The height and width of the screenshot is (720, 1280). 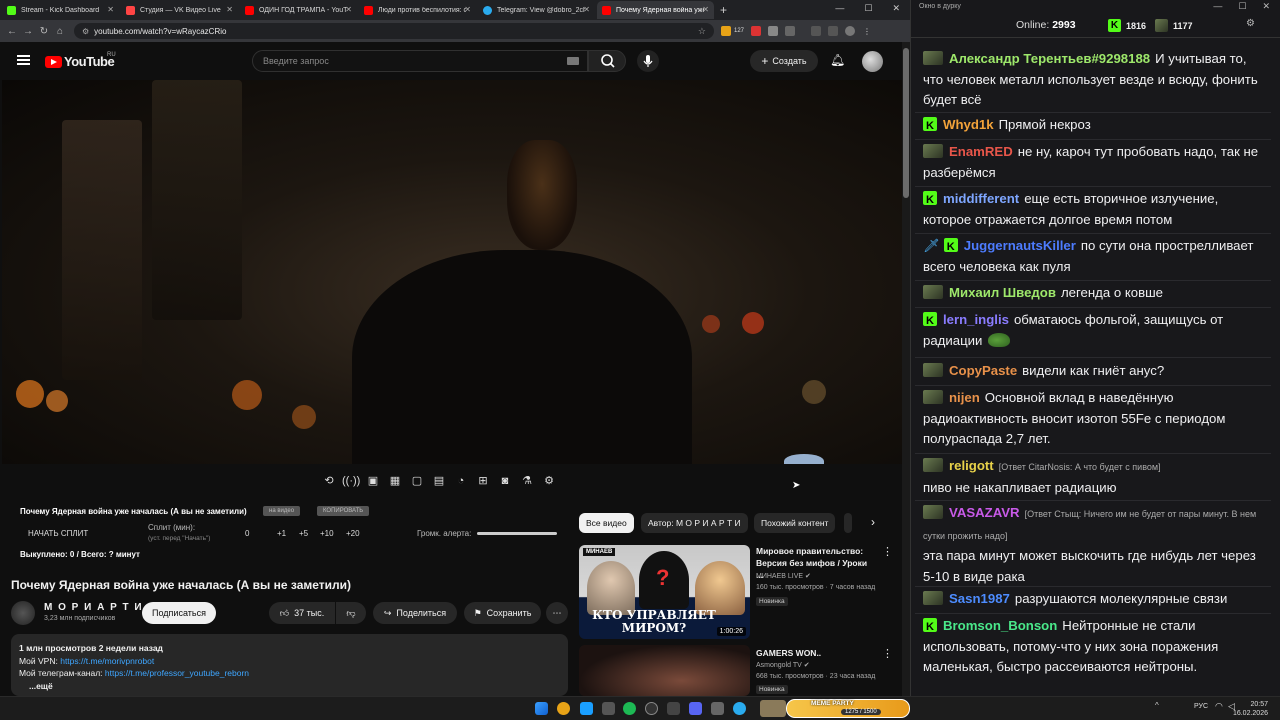 I want to click on profile-icon, so click(x=850, y=31).